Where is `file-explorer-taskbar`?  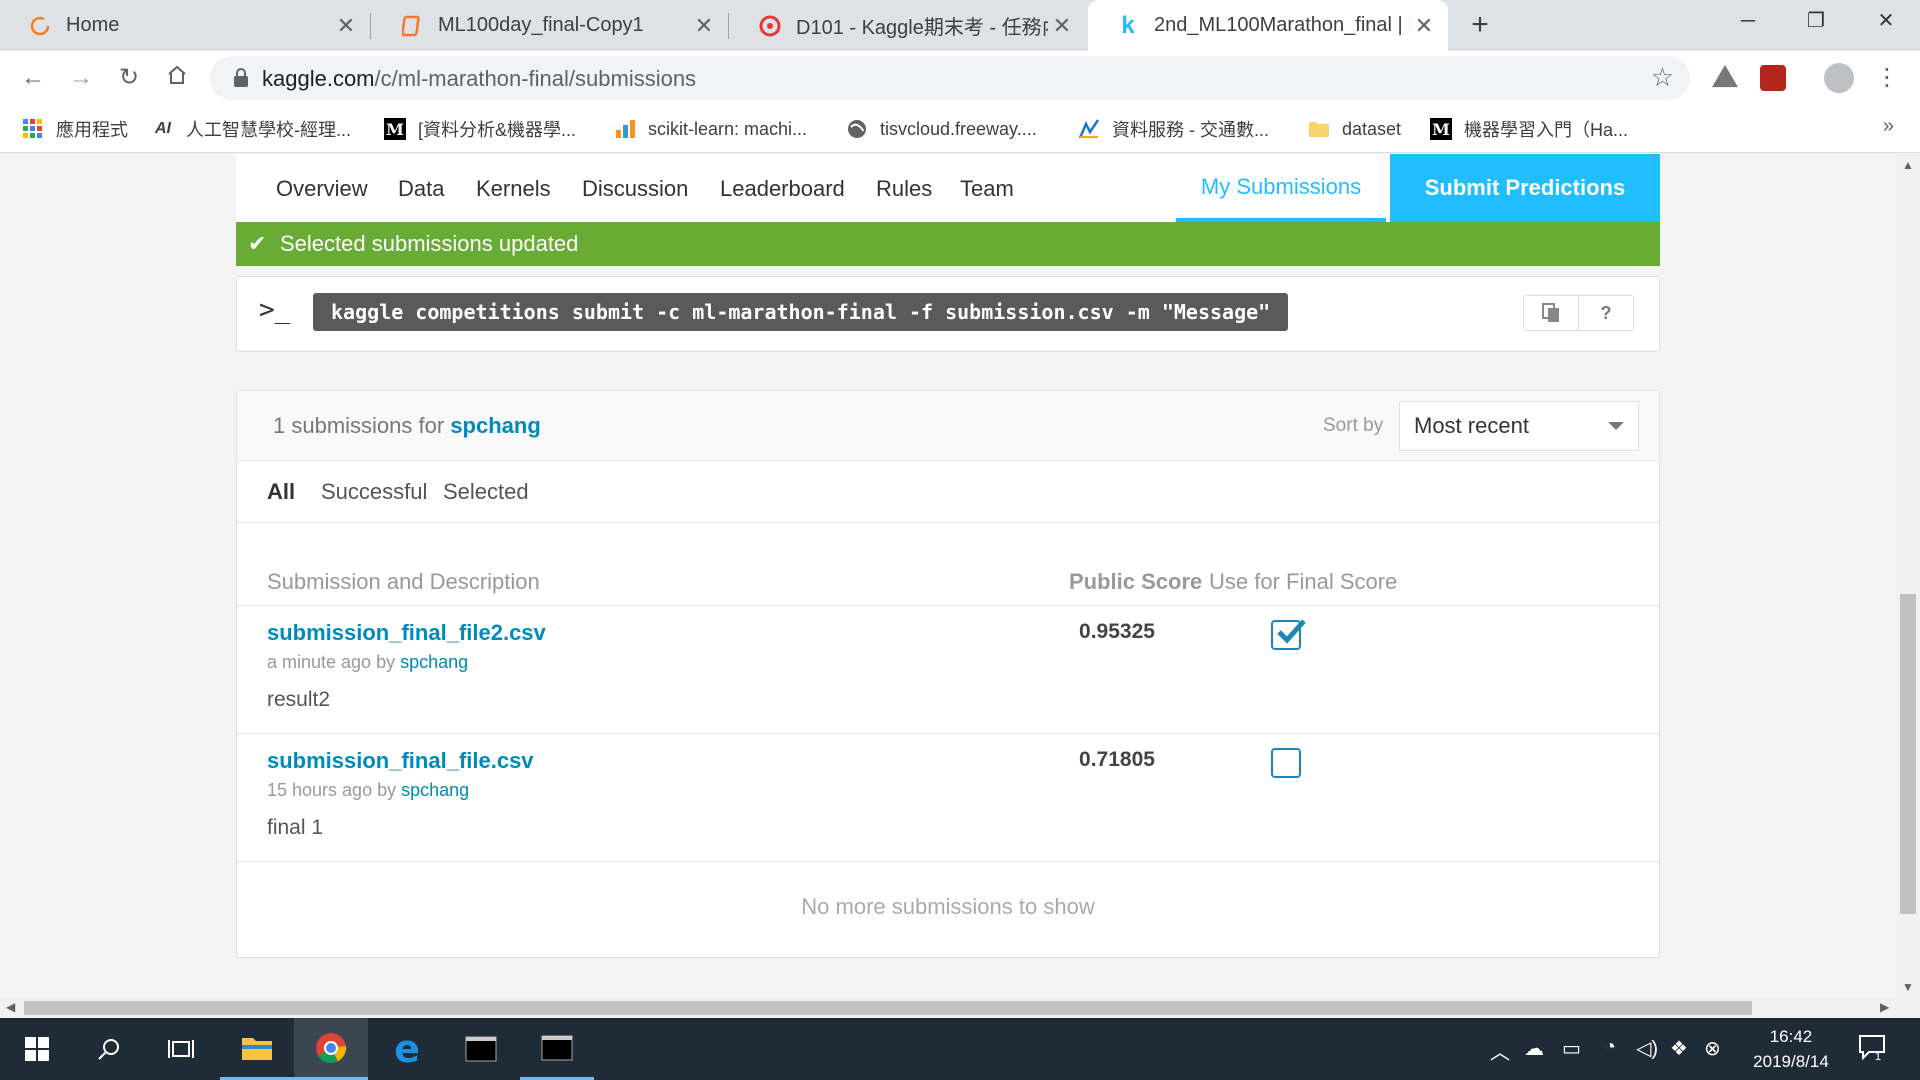
file-explorer-taskbar is located at coordinates (257, 1049).